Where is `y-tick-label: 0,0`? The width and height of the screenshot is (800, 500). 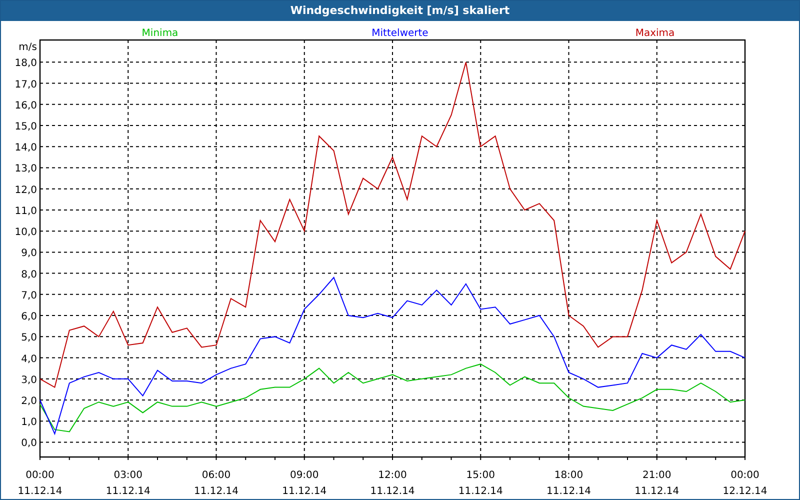
y-tick-label: 0,0 is located at coordinates (29, 444).